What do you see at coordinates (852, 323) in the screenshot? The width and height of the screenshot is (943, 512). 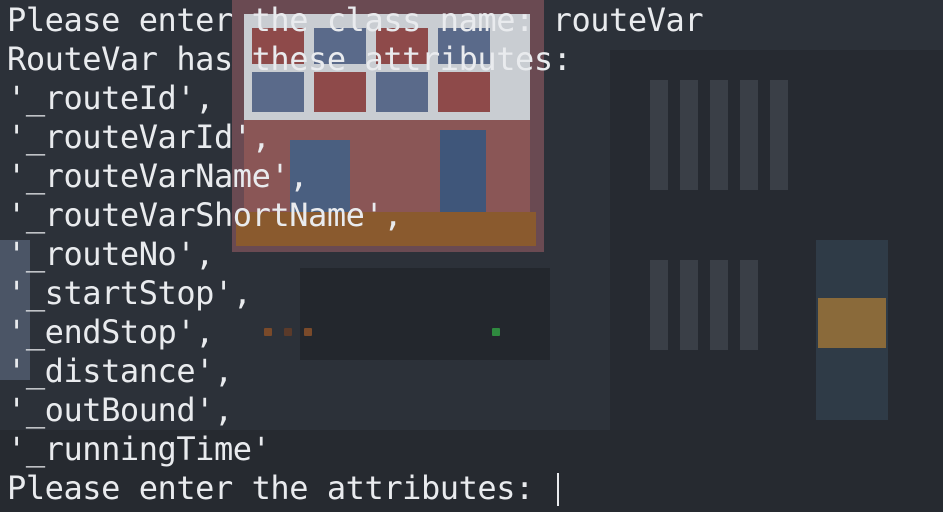 I see `wallpaper-bottle-label` at bounding box center [852, 323].